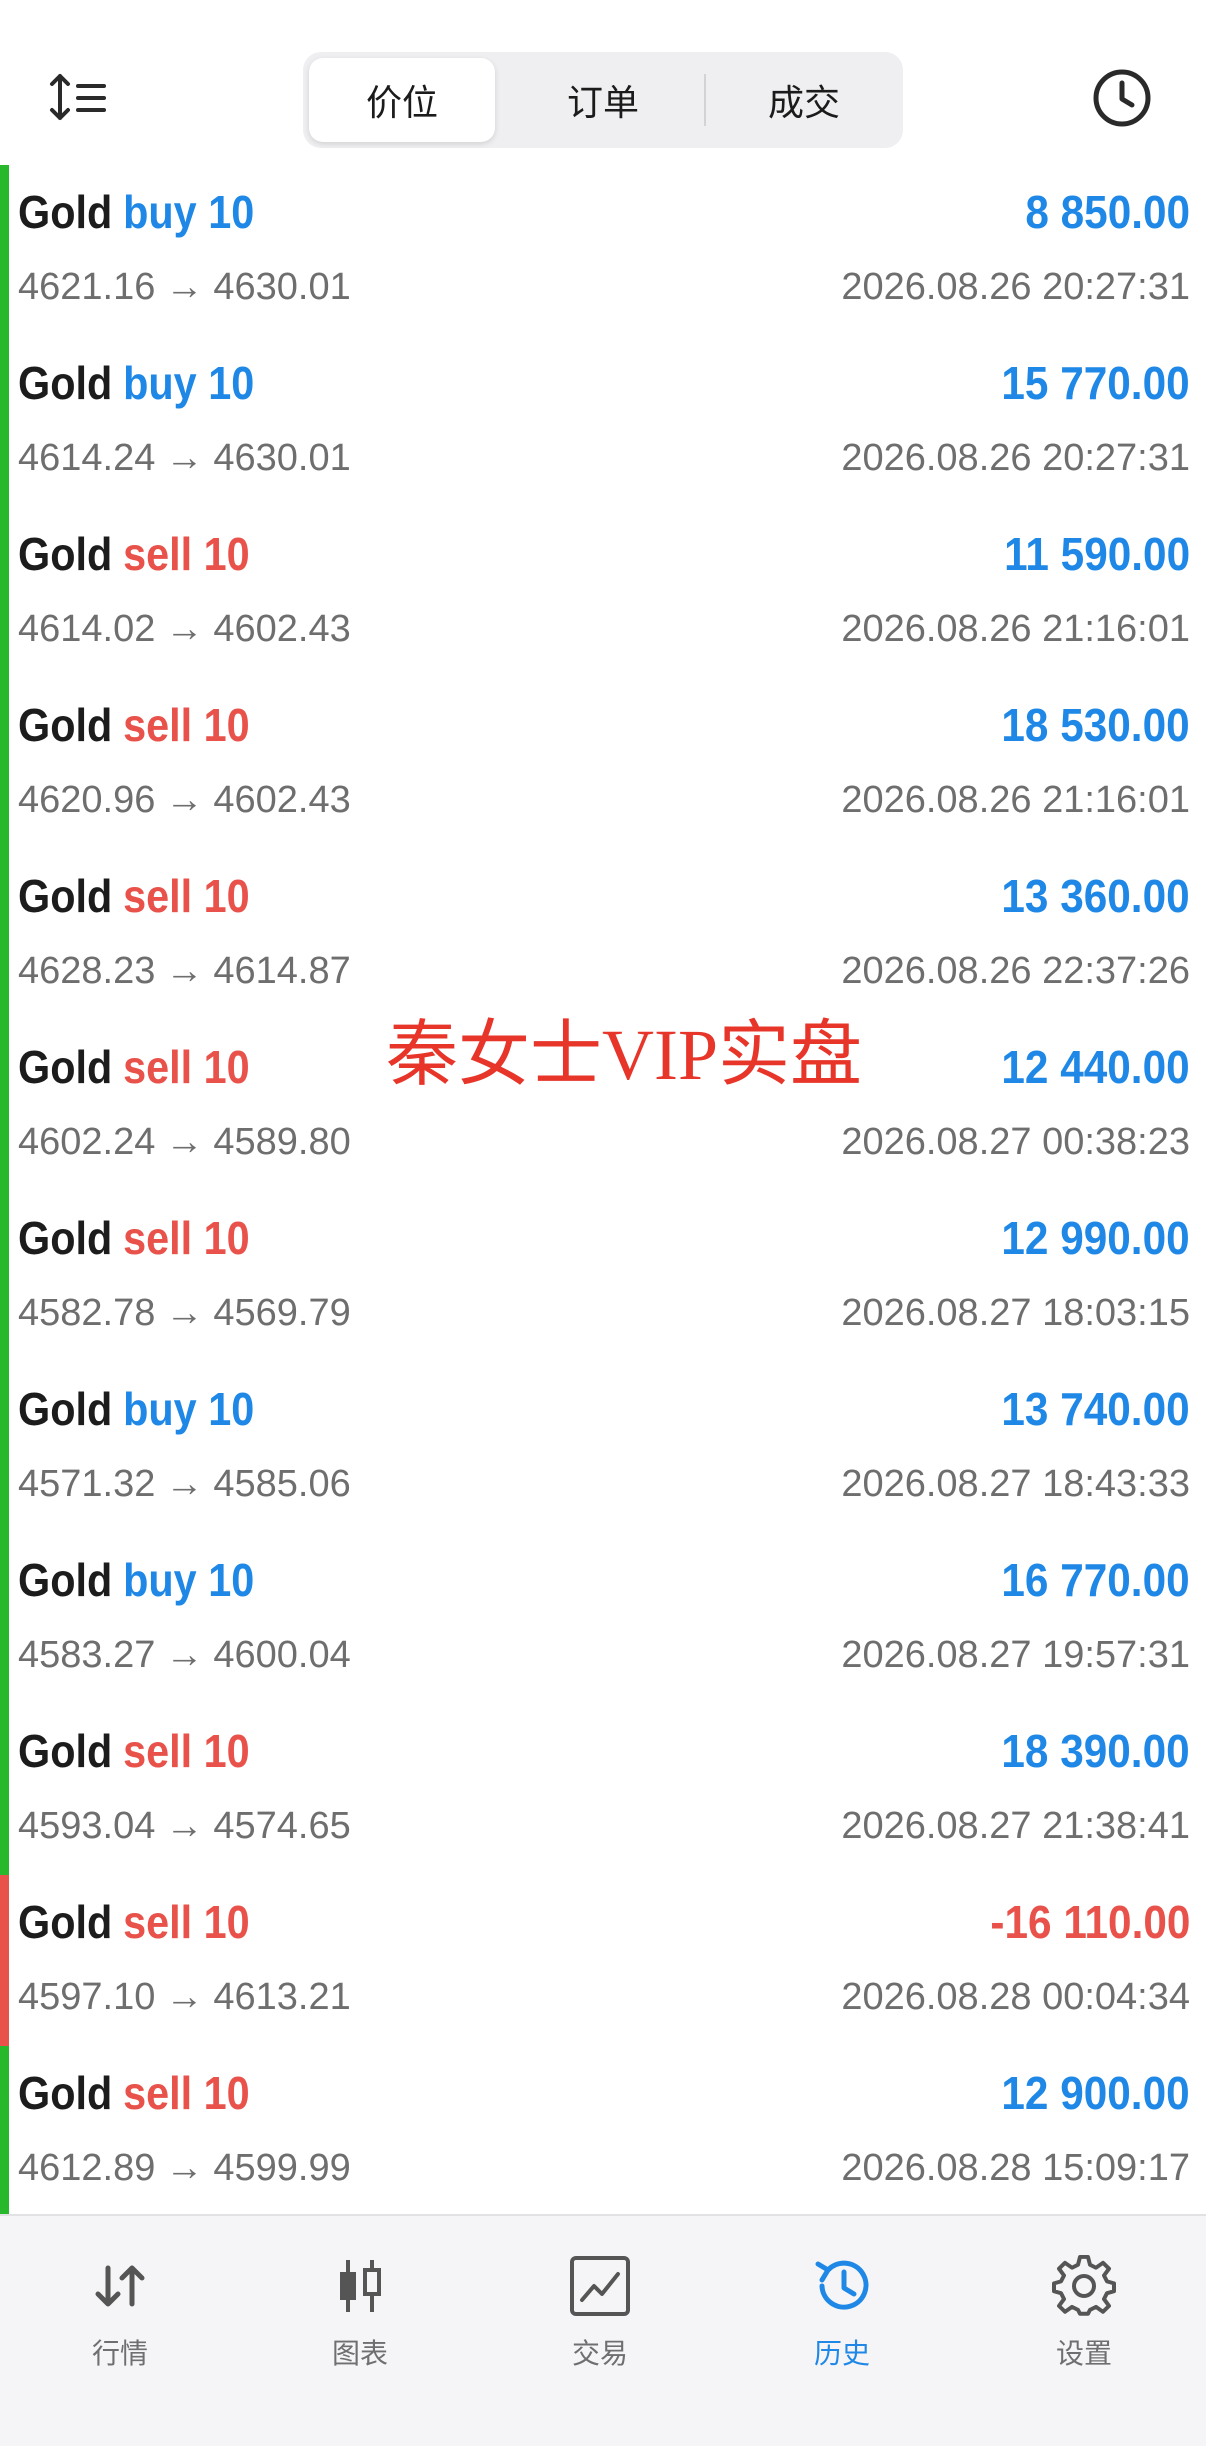  What do you see at coordinates (87, 628) in the screenshot?
I see `open-price: 4614.02` at bounding box center [87, 628].